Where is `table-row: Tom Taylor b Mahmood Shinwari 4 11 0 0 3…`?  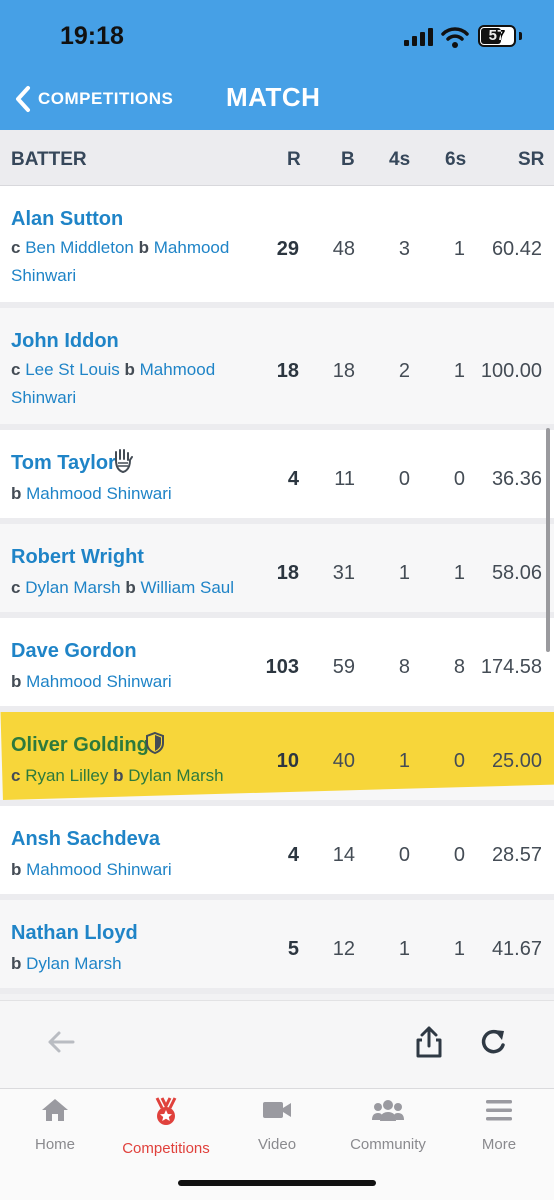 table-row: Tom Taylor b Mahmood Shinwari 4 11 0 0 3… is located at coordinates (277, 477).